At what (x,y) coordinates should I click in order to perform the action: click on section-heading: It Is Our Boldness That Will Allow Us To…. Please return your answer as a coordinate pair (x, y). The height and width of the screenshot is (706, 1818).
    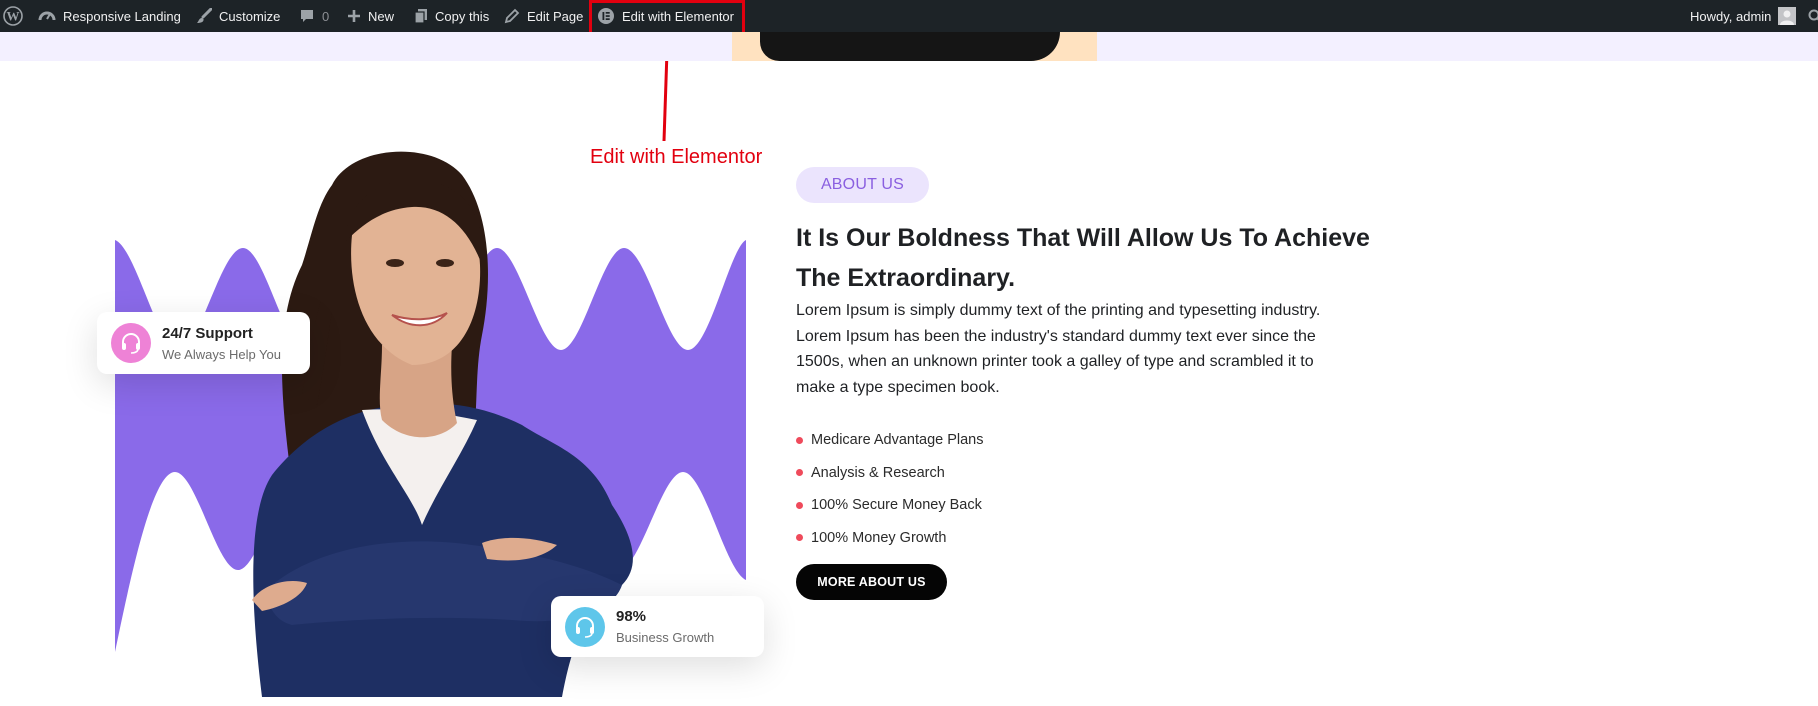
    Looking at the image, I should click on (1083, 258).